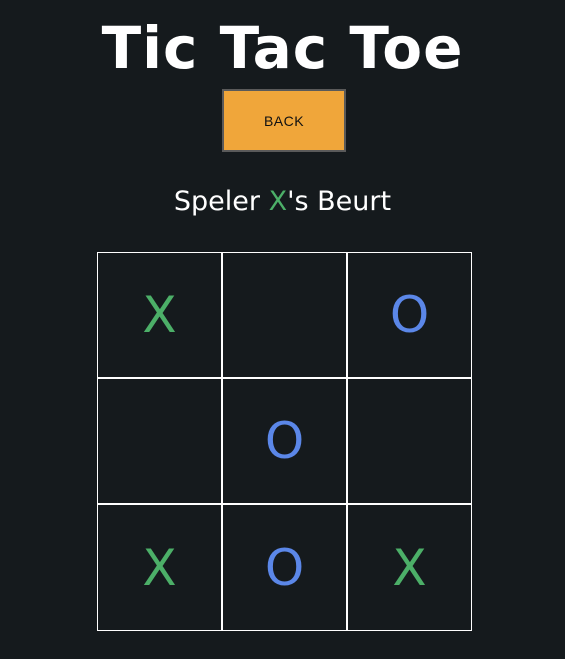 The image size is (565, 659). What do you see at coordinates (409, 567) in the screenshot?
I see `board-cell-9: X` at bounding box center [409, 567].